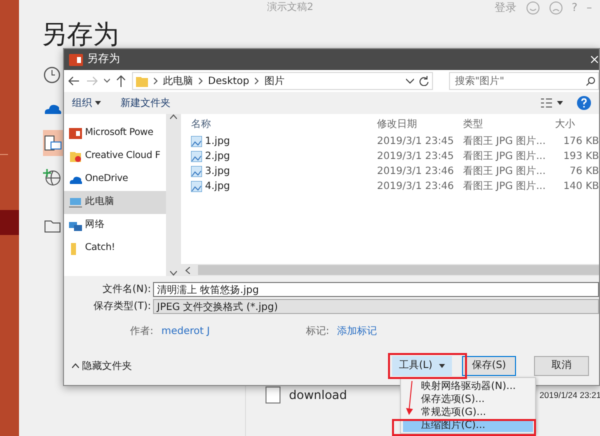 This screenshot has width=600, height=436. Describe the element at coordinates (174, 273) in the screenshot. I see `scroll-down-icon` at that location.